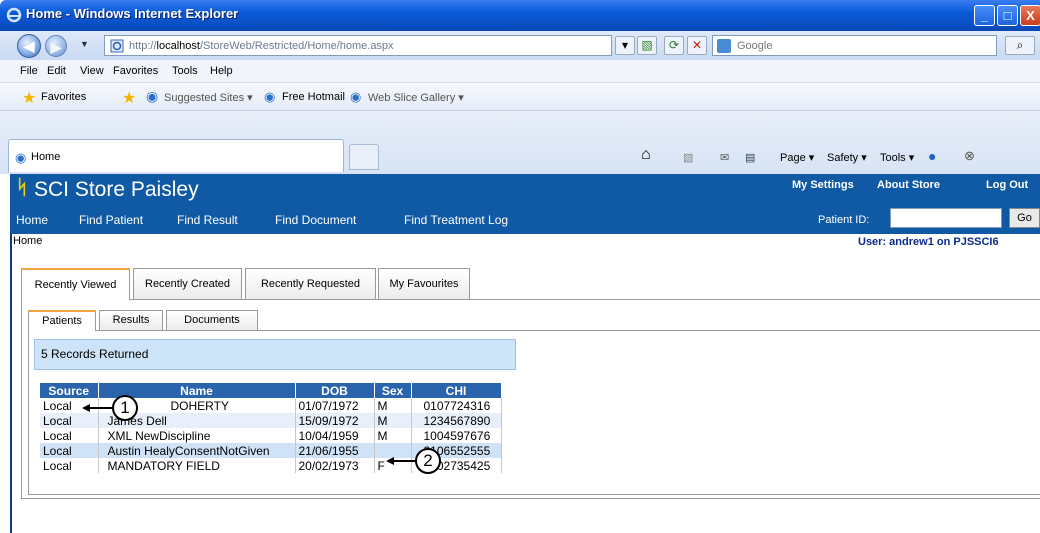 The height and width of the screenshot is (533, 1040). Describe the element at coordinates (248, 434) in the screenshot. I see `callout-arrows` at that location.